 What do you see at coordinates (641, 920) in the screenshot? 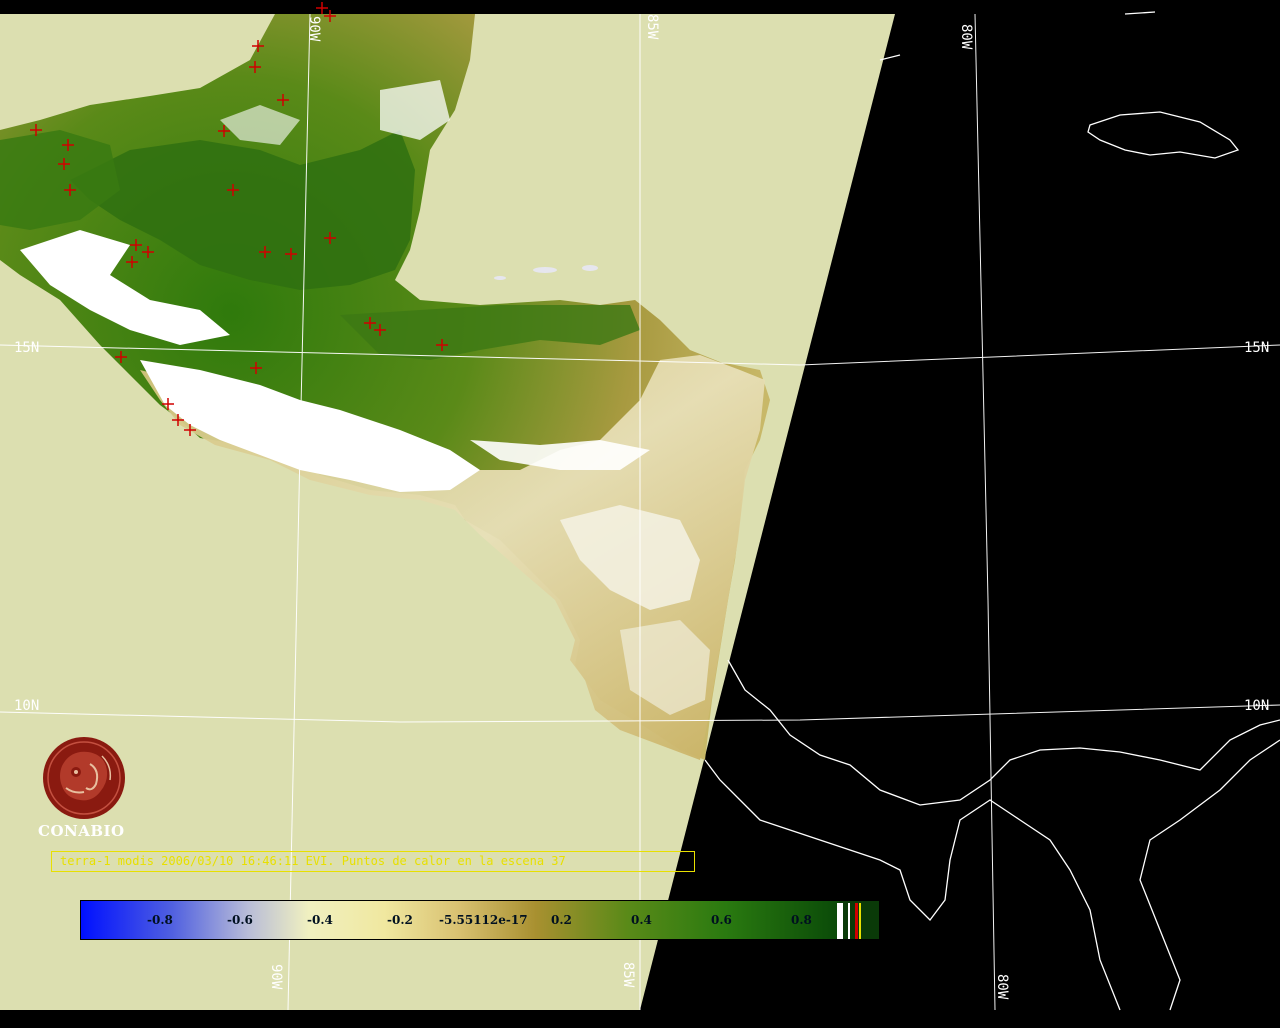
I see `colorbar-tick-label: 0.4` at bounding box center [641, 920].